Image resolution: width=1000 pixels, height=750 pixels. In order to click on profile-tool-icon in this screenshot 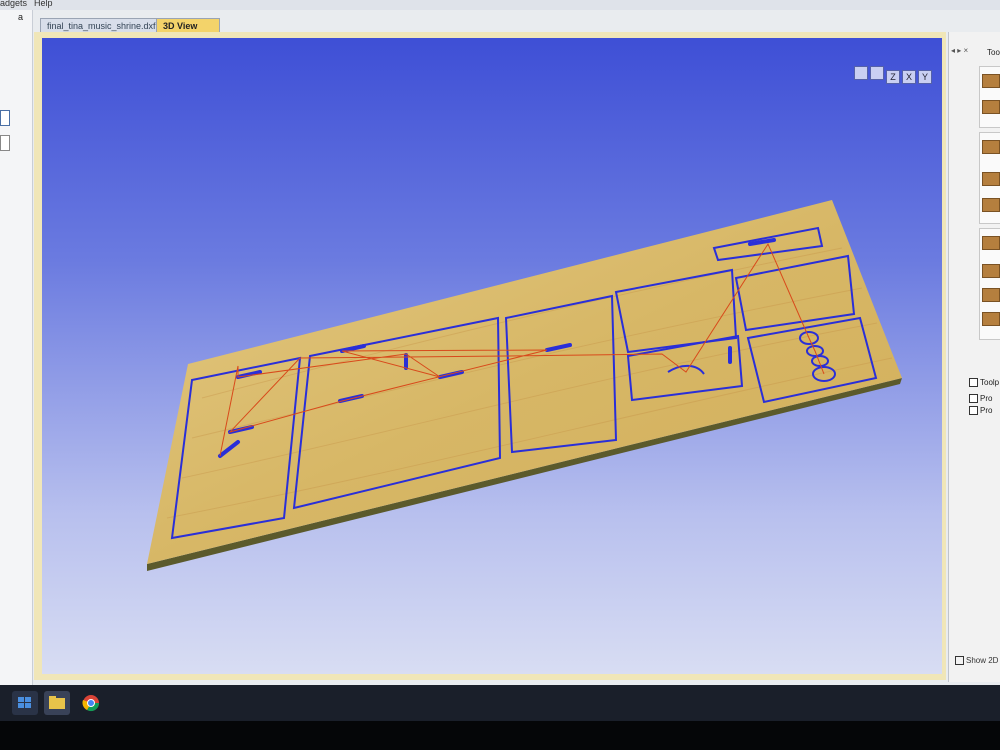, I will do `click(991, 81)`.